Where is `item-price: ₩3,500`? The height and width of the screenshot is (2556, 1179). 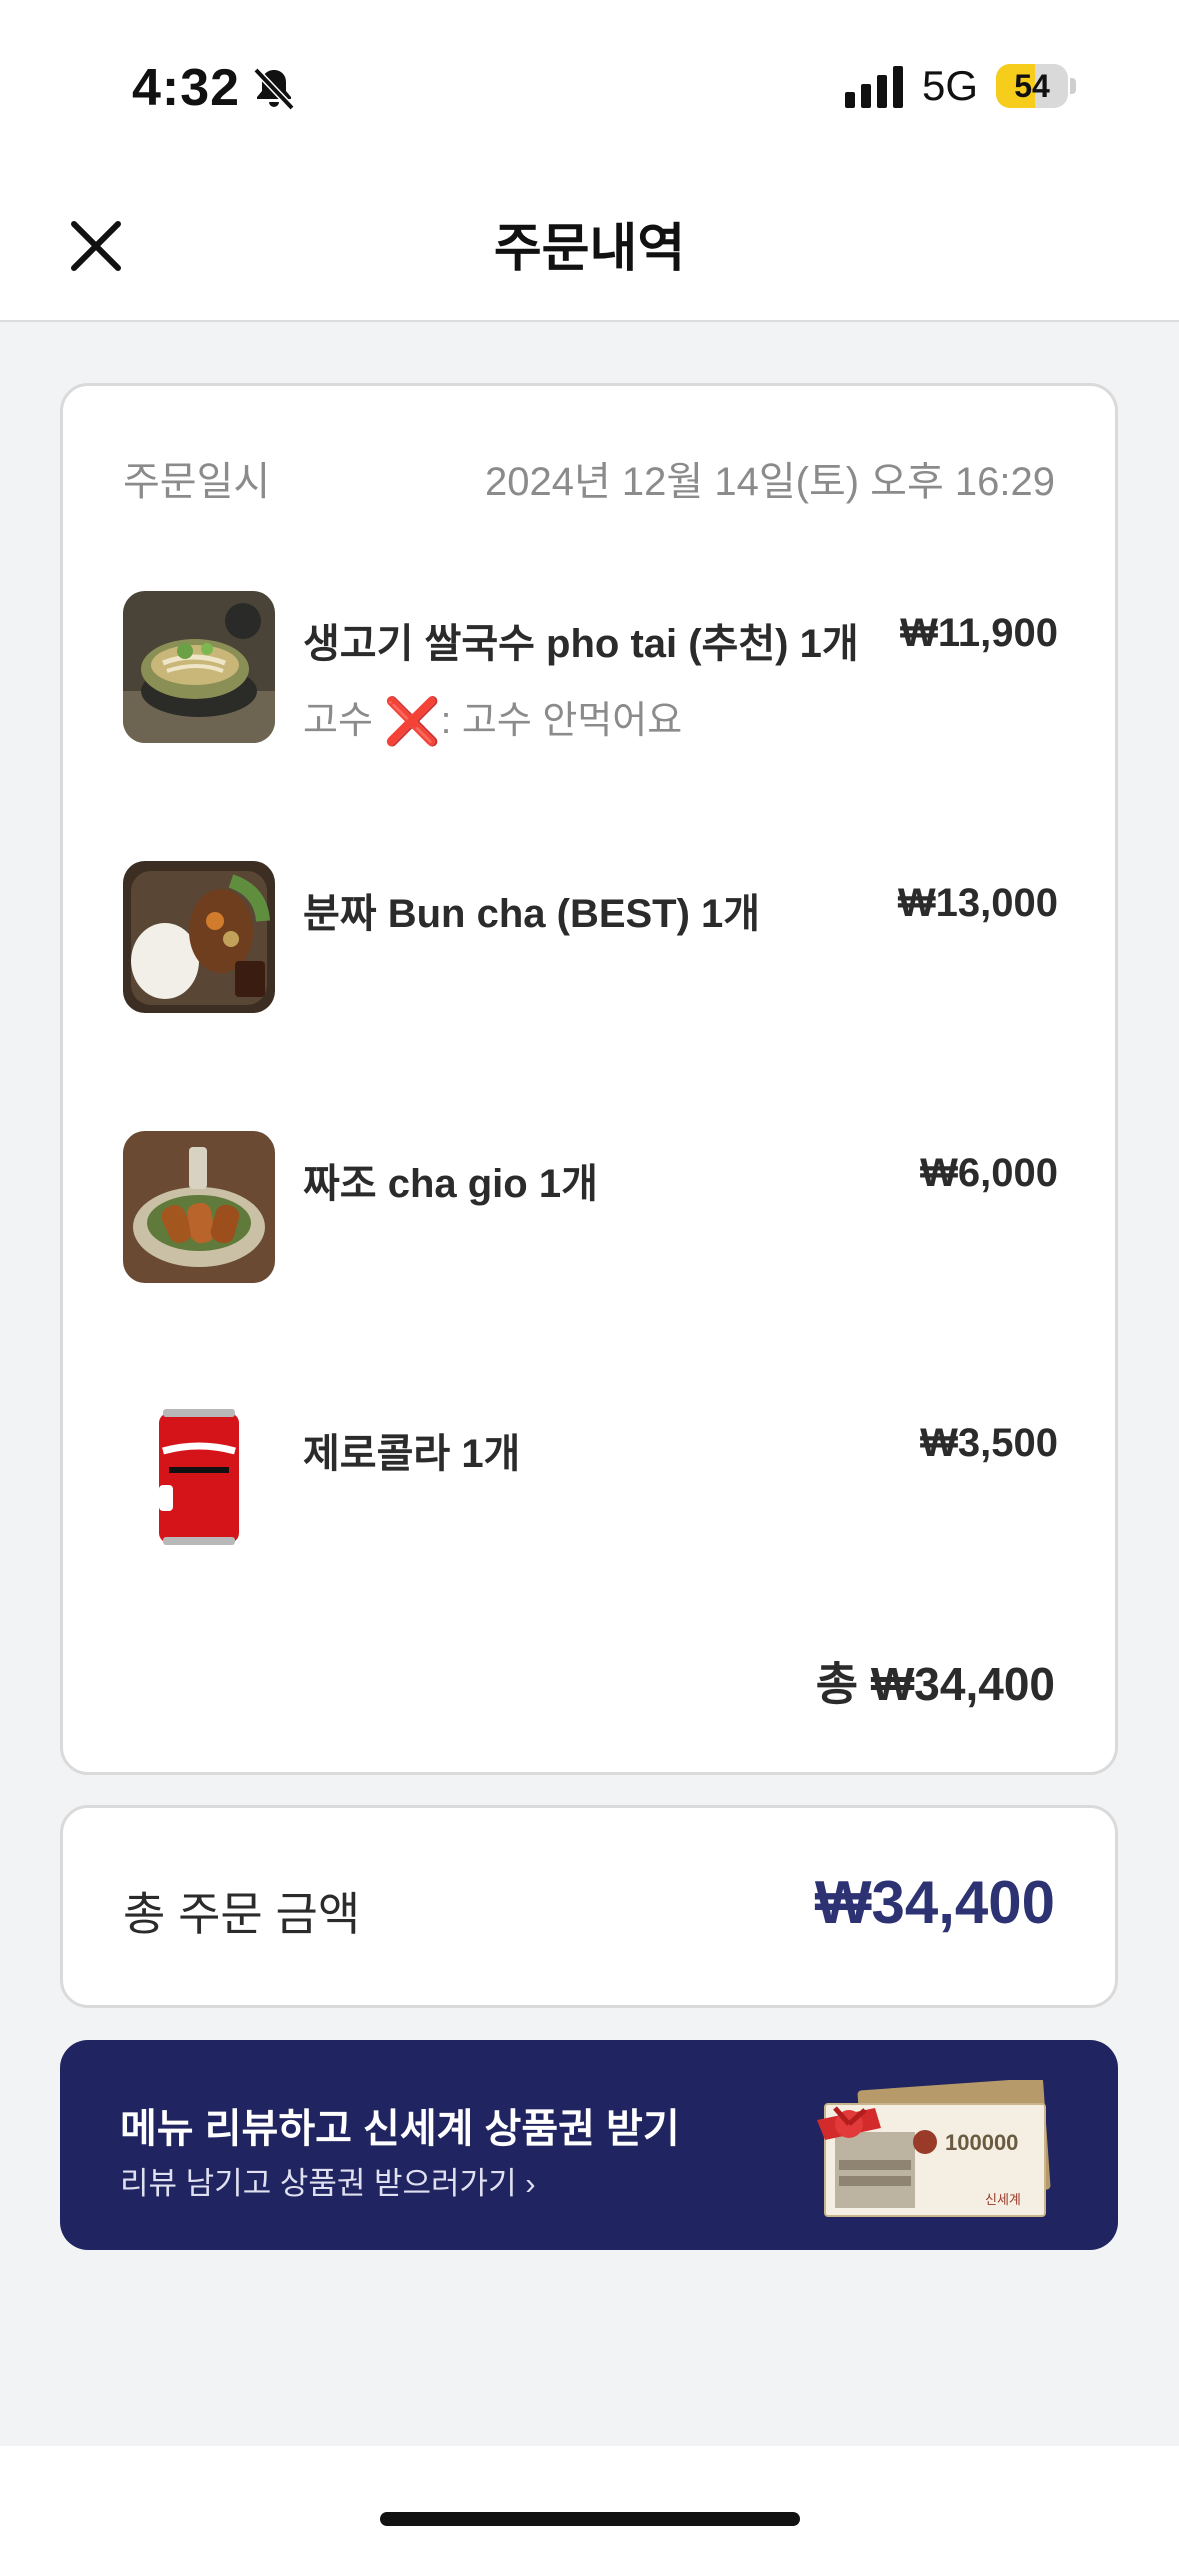 item-price: ₩3,500 is located at coordinates (989, 1443).